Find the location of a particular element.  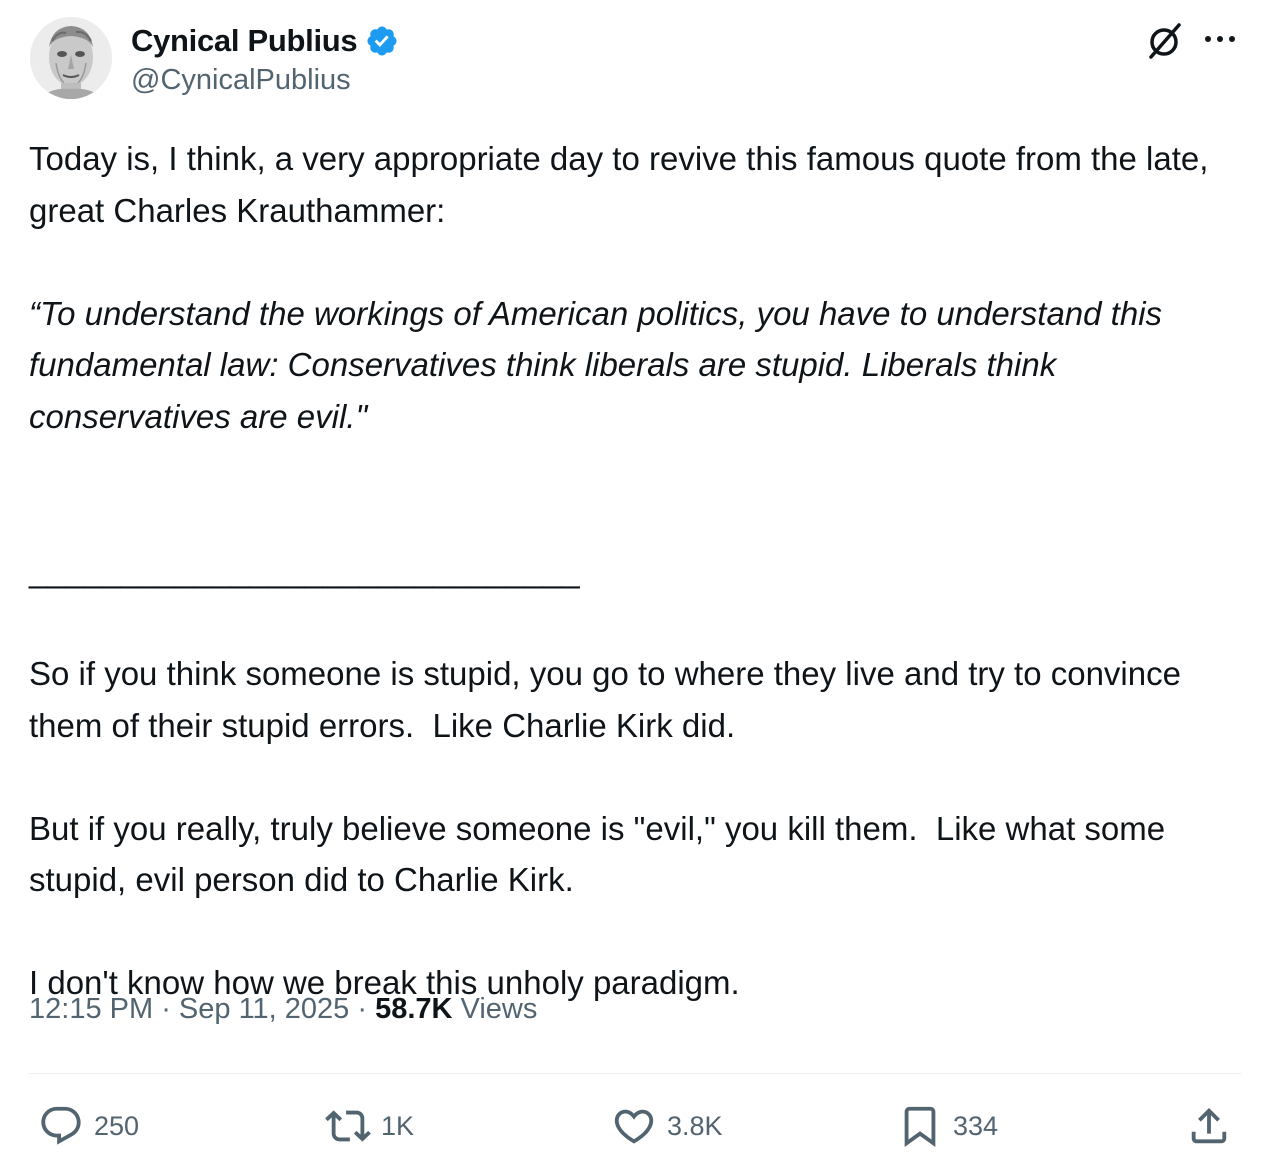

grok-icon is located at coordinates (1165, 41).